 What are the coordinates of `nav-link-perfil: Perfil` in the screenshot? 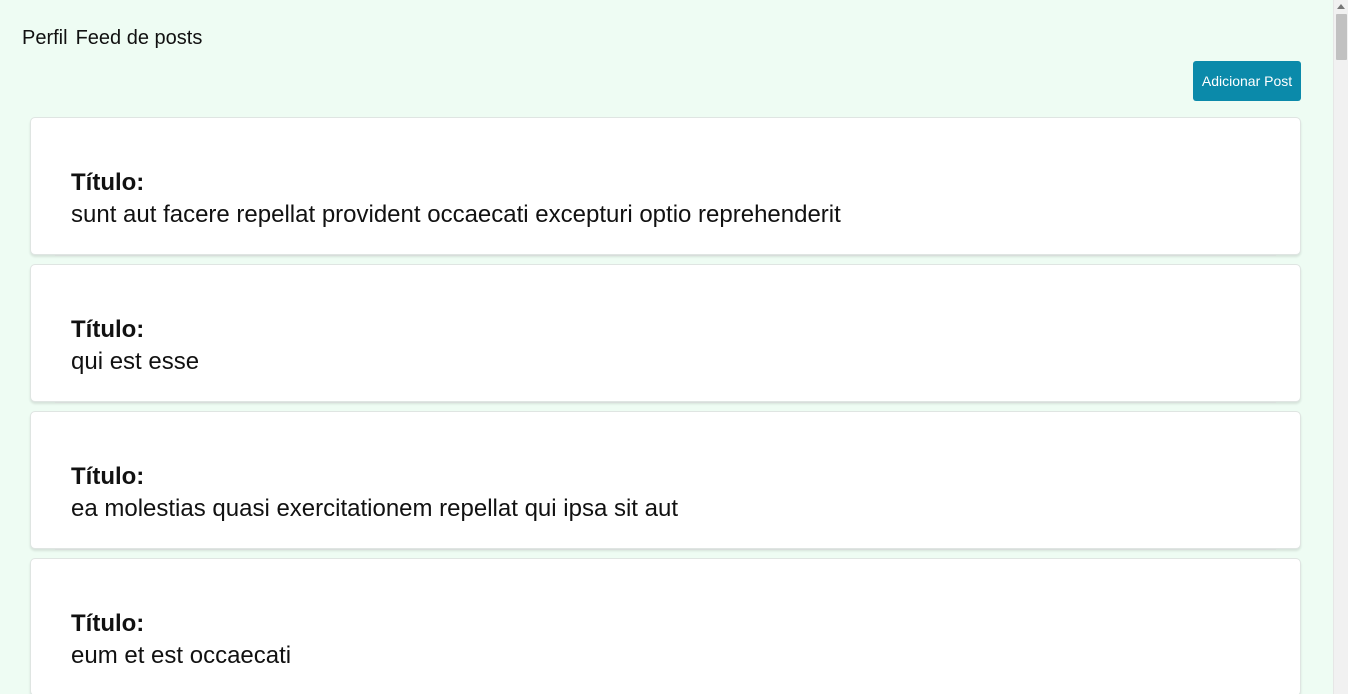 It's located at (45, 38).